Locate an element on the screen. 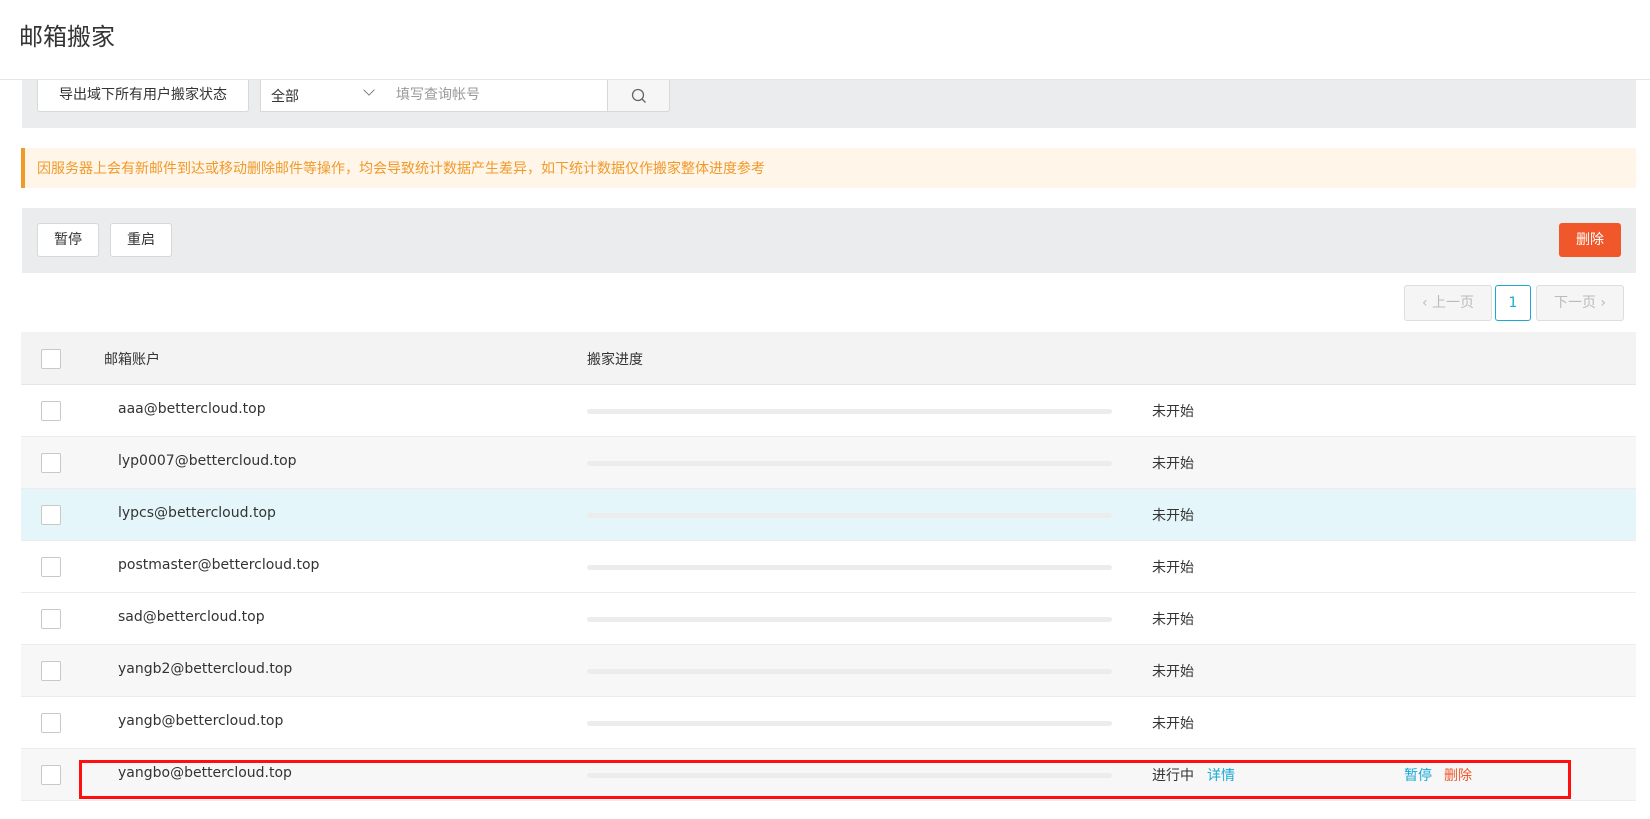 Image resolution: width=1650 pixels, height=819 pixels. export-status-button: 导出域下所有用户搬家状态 is located at coordinates (143, 96).